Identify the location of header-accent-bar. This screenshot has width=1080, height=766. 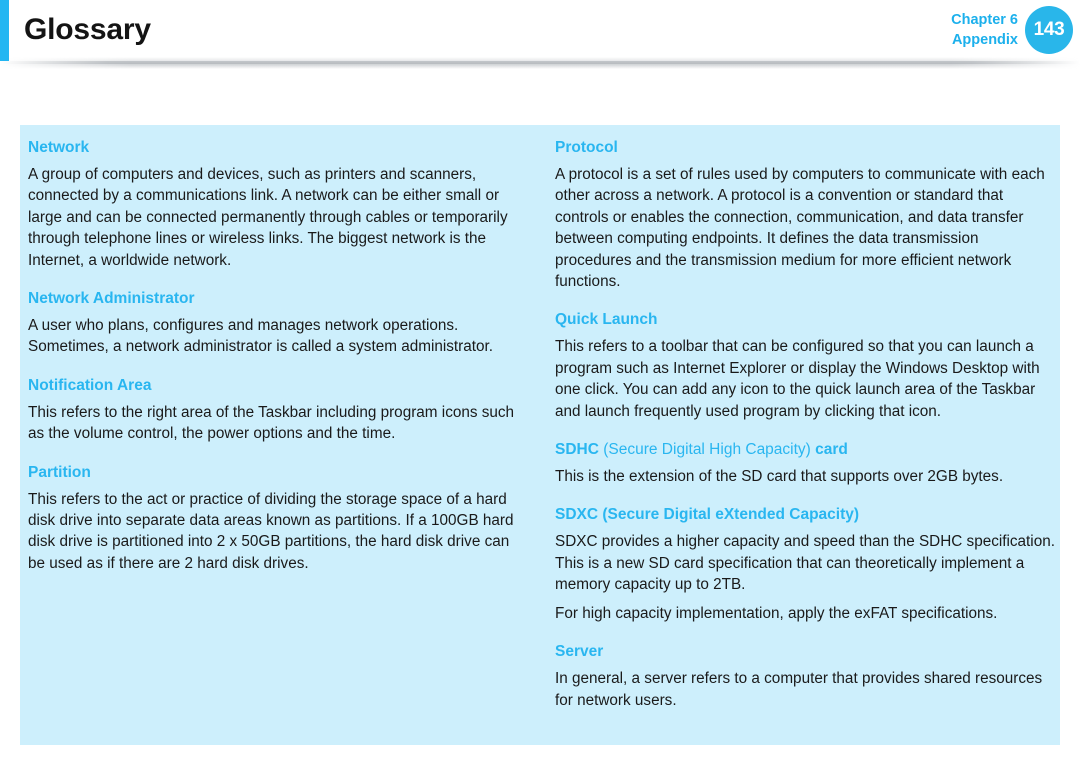
(4, 30).